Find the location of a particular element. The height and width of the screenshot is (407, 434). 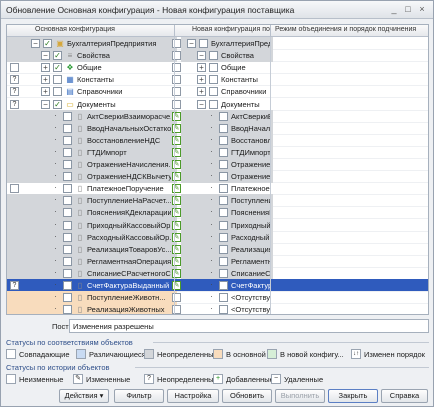

tree-row: ?·▯ВосстановлениеНДС✎·ВосстановлениеНДС is located at coordinates (217, 140).